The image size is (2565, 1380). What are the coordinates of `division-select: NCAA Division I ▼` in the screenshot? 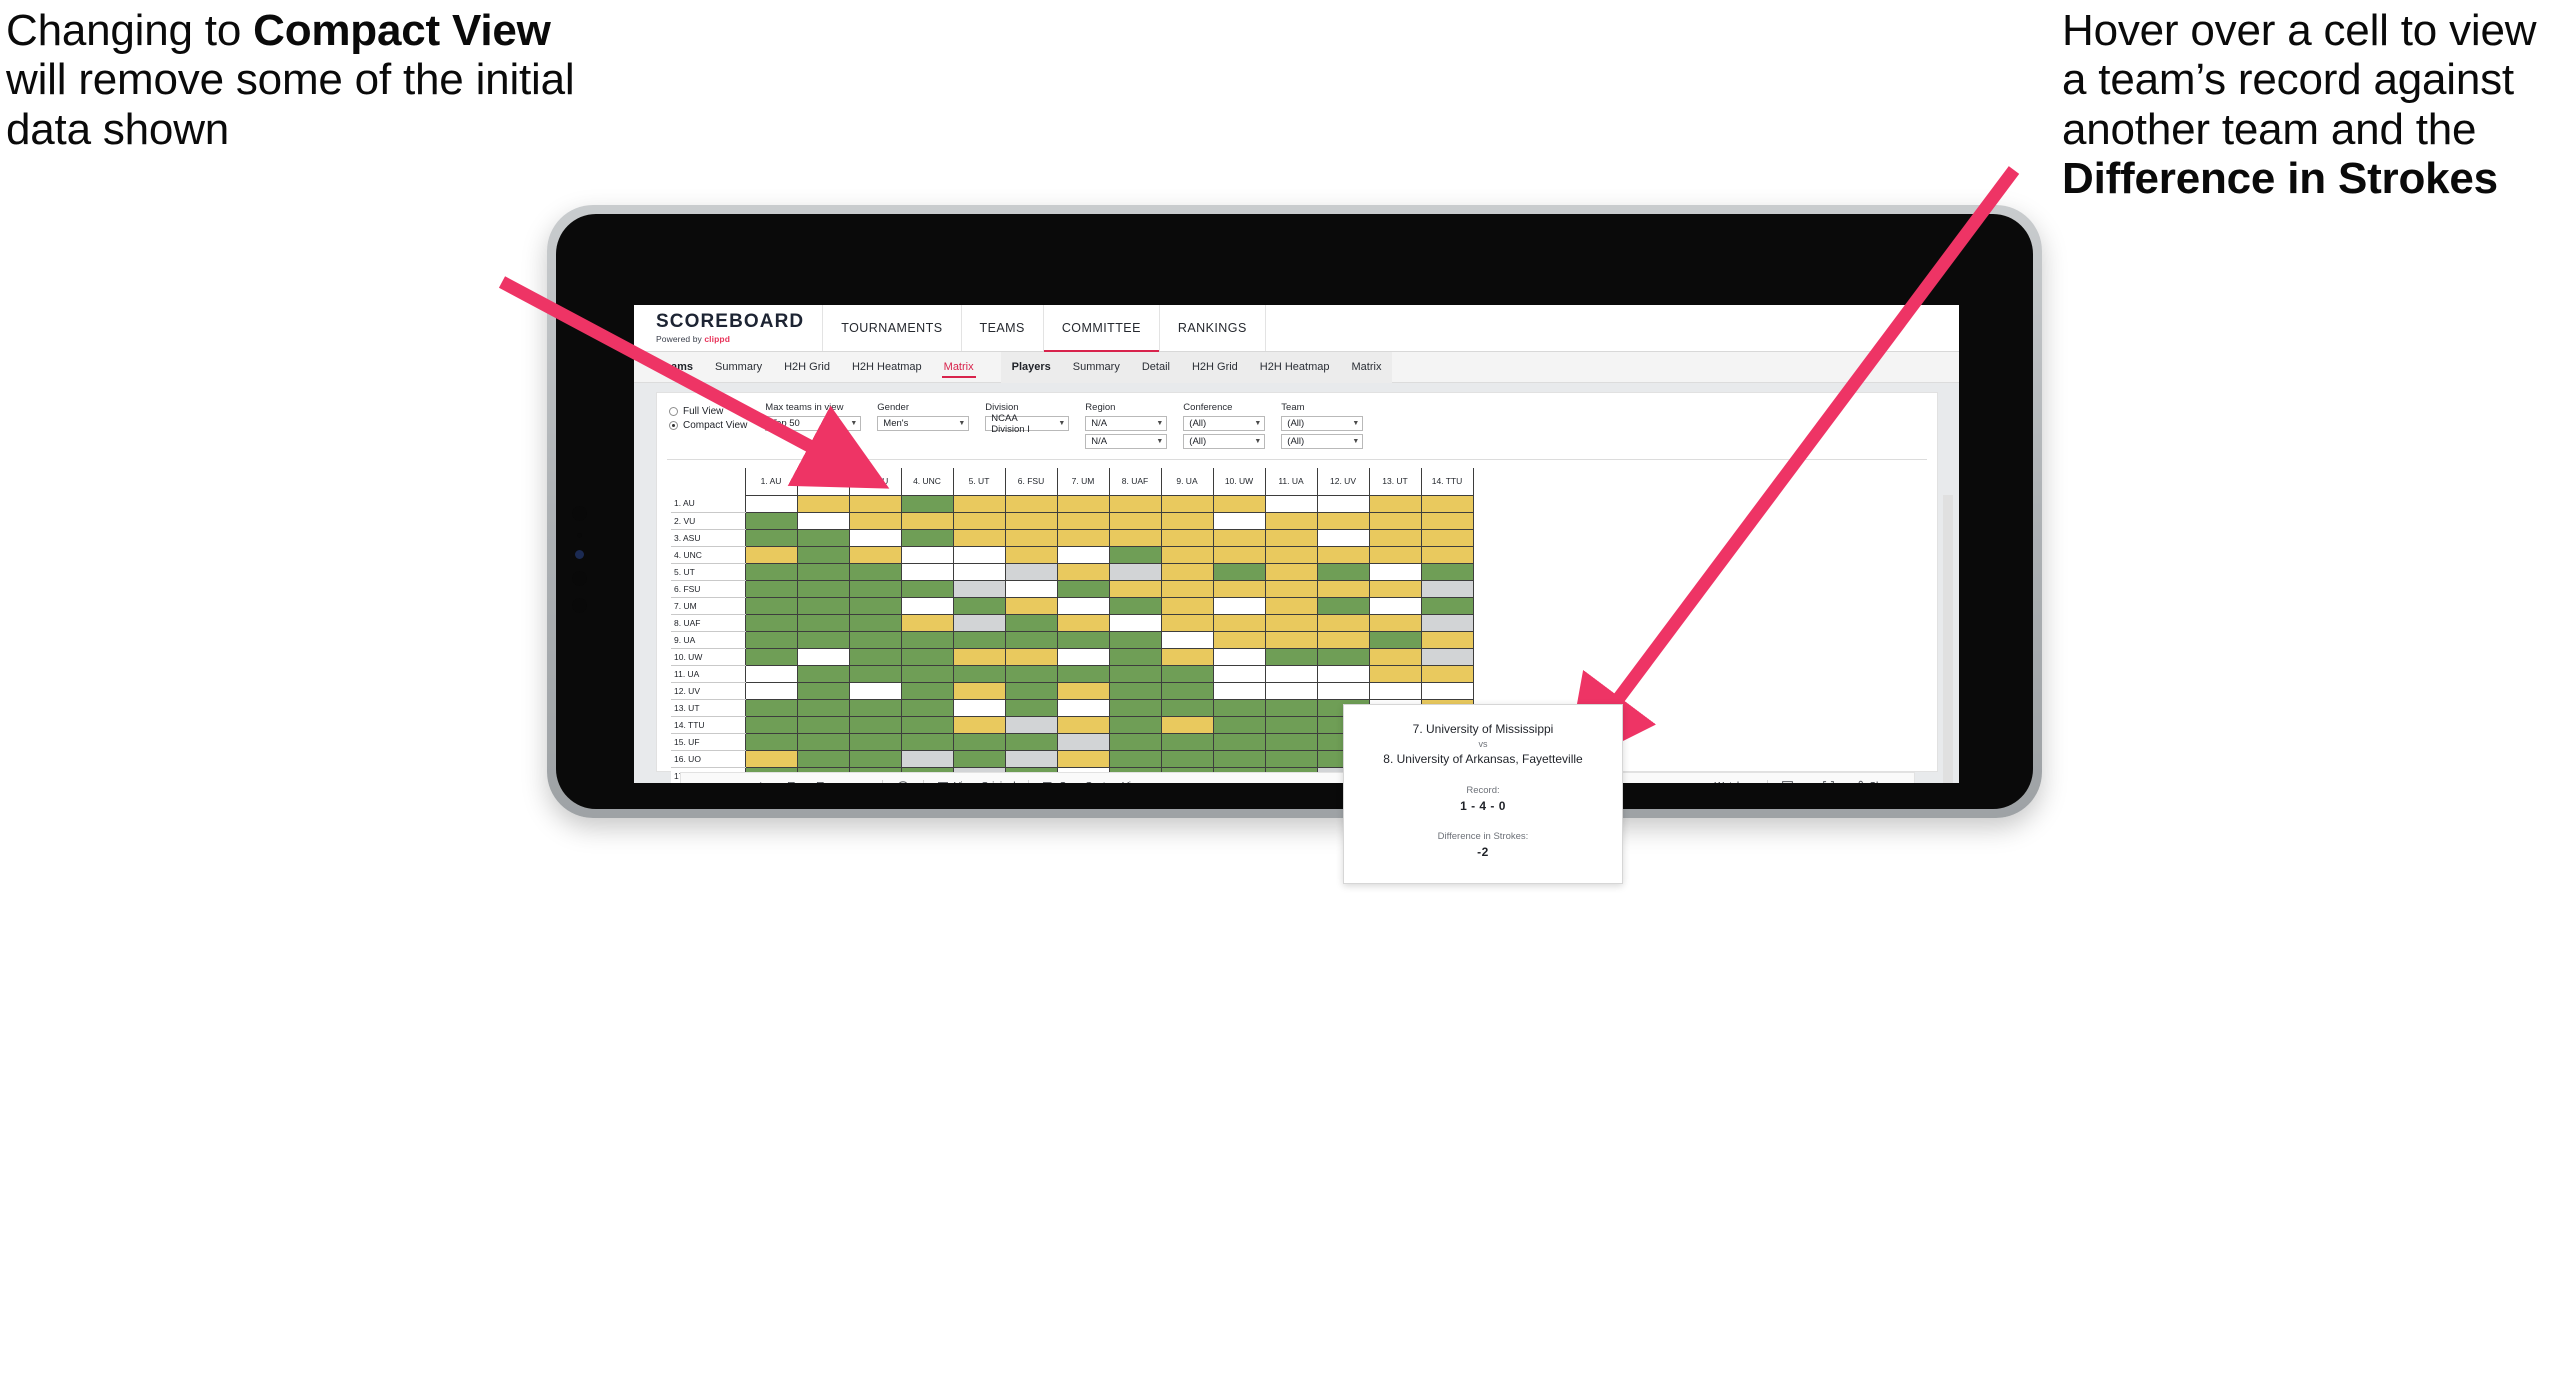 It's located at (1027, 424).